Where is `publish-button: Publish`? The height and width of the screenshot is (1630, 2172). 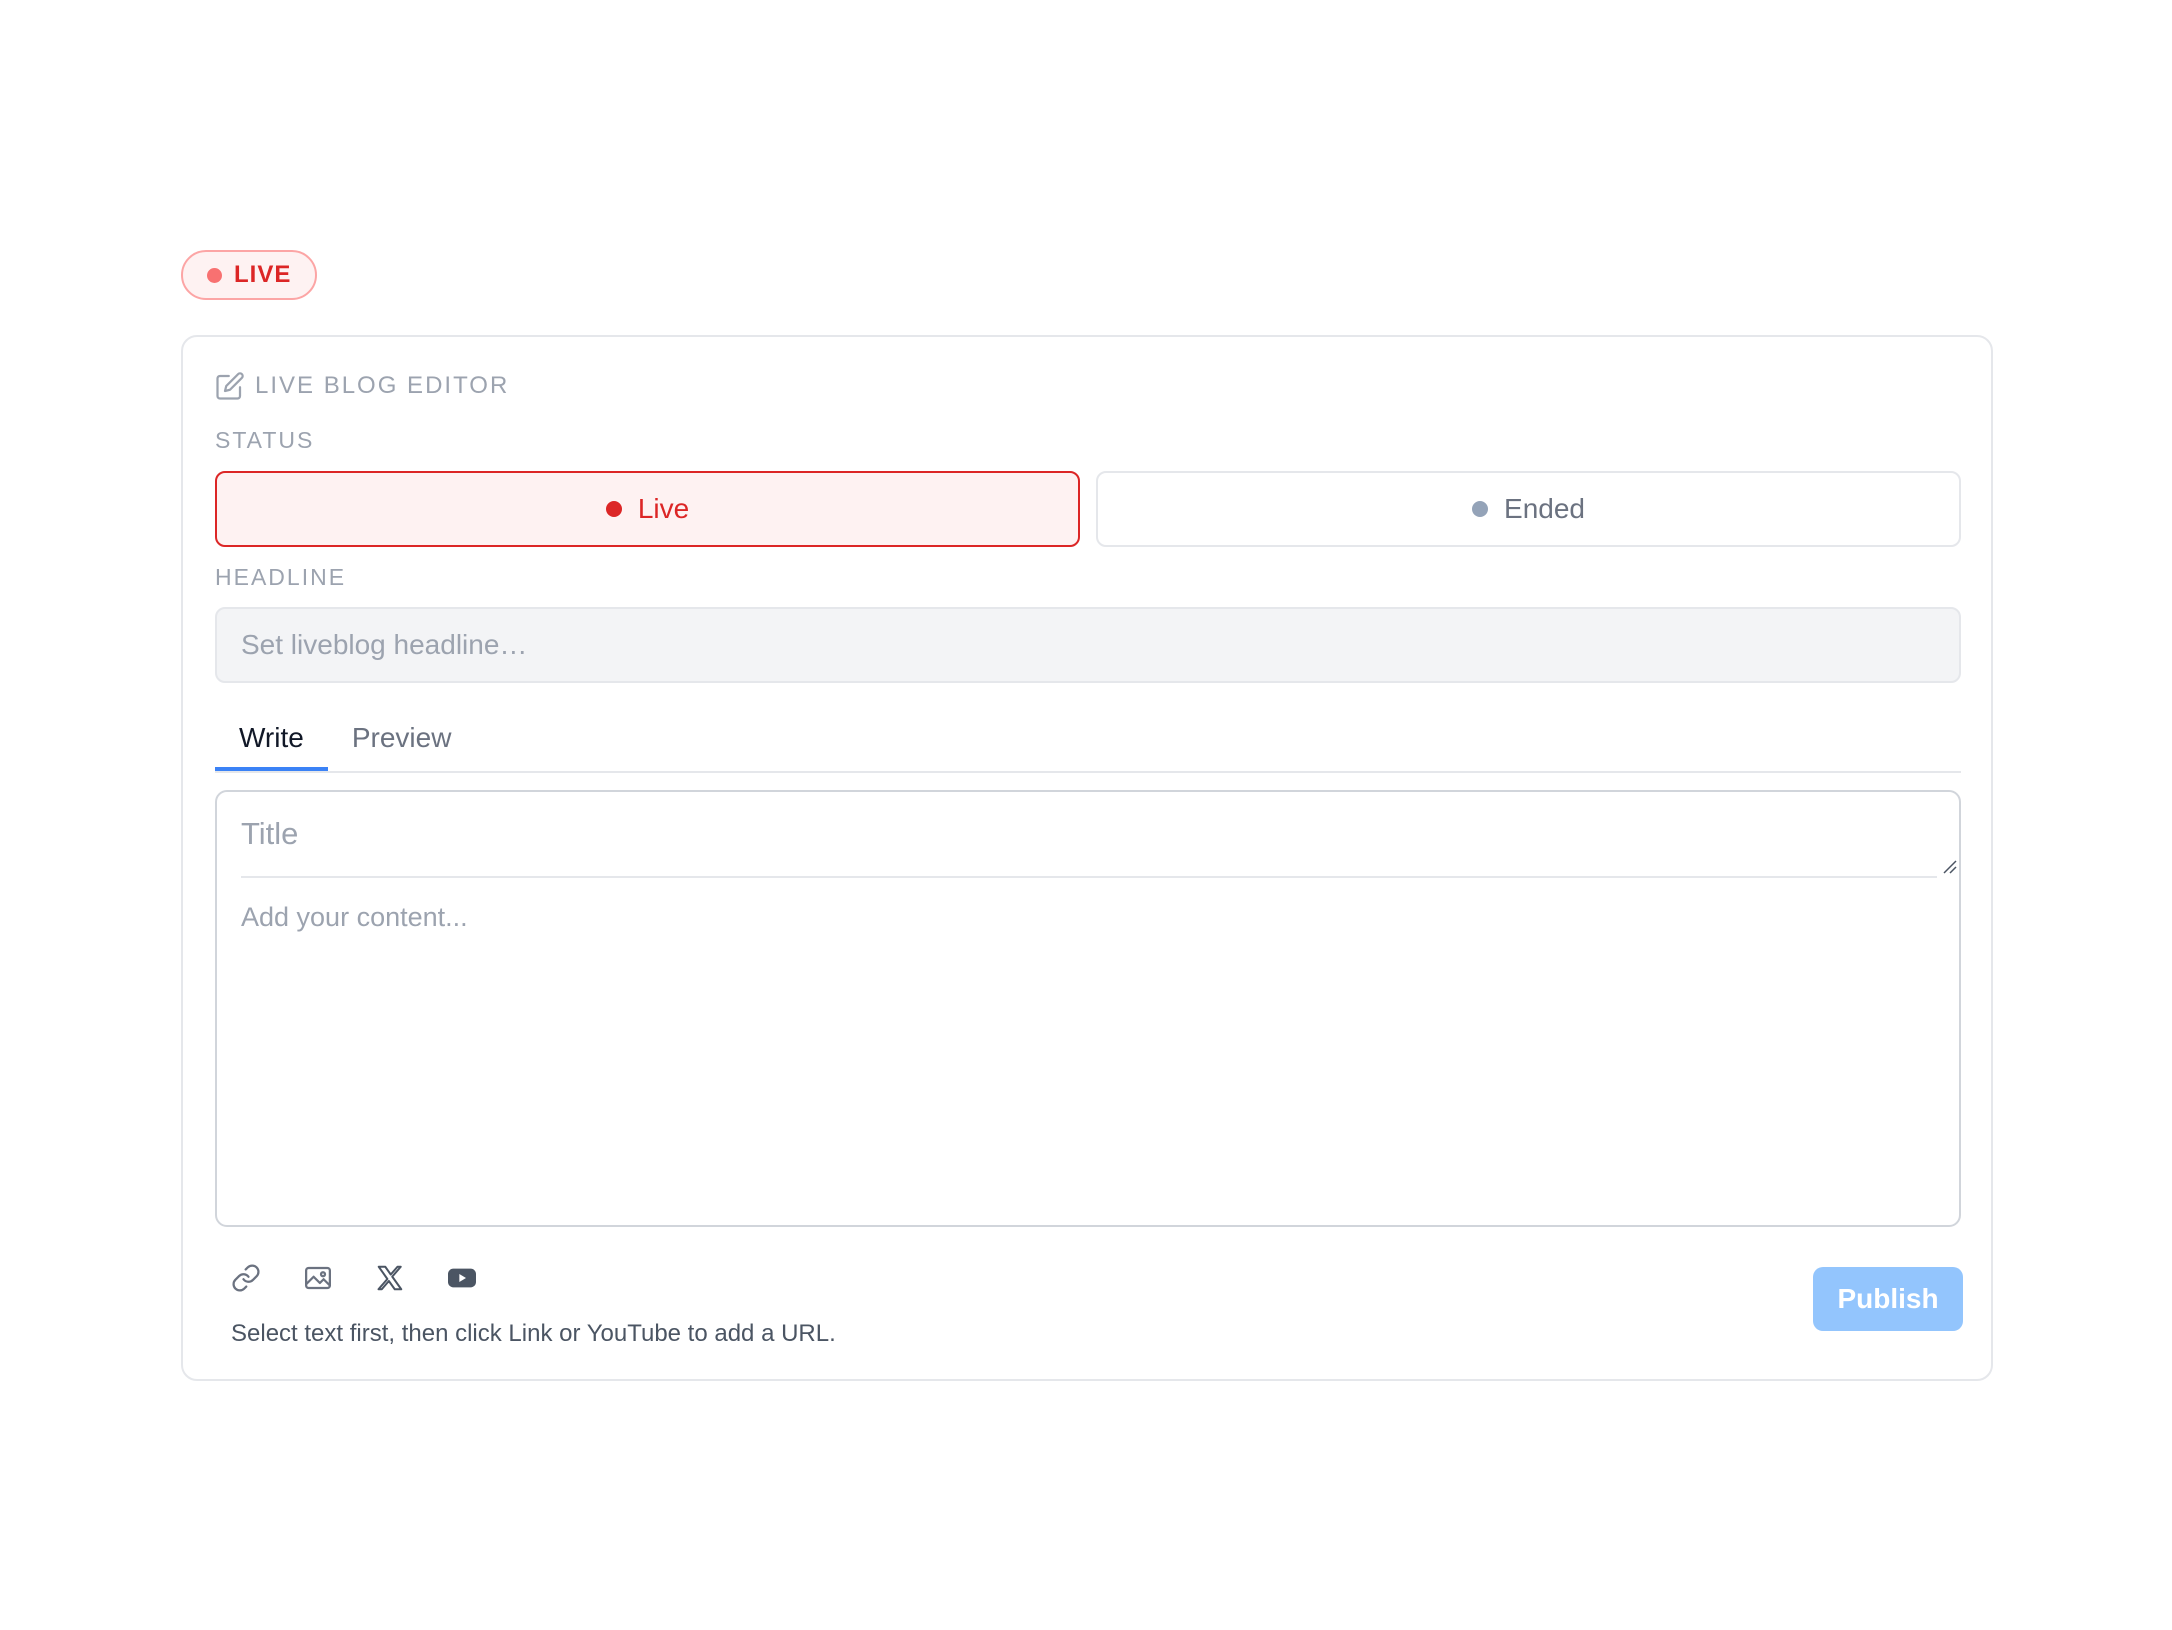 publish-button: Publish is located at coordinates (1888, 1299).